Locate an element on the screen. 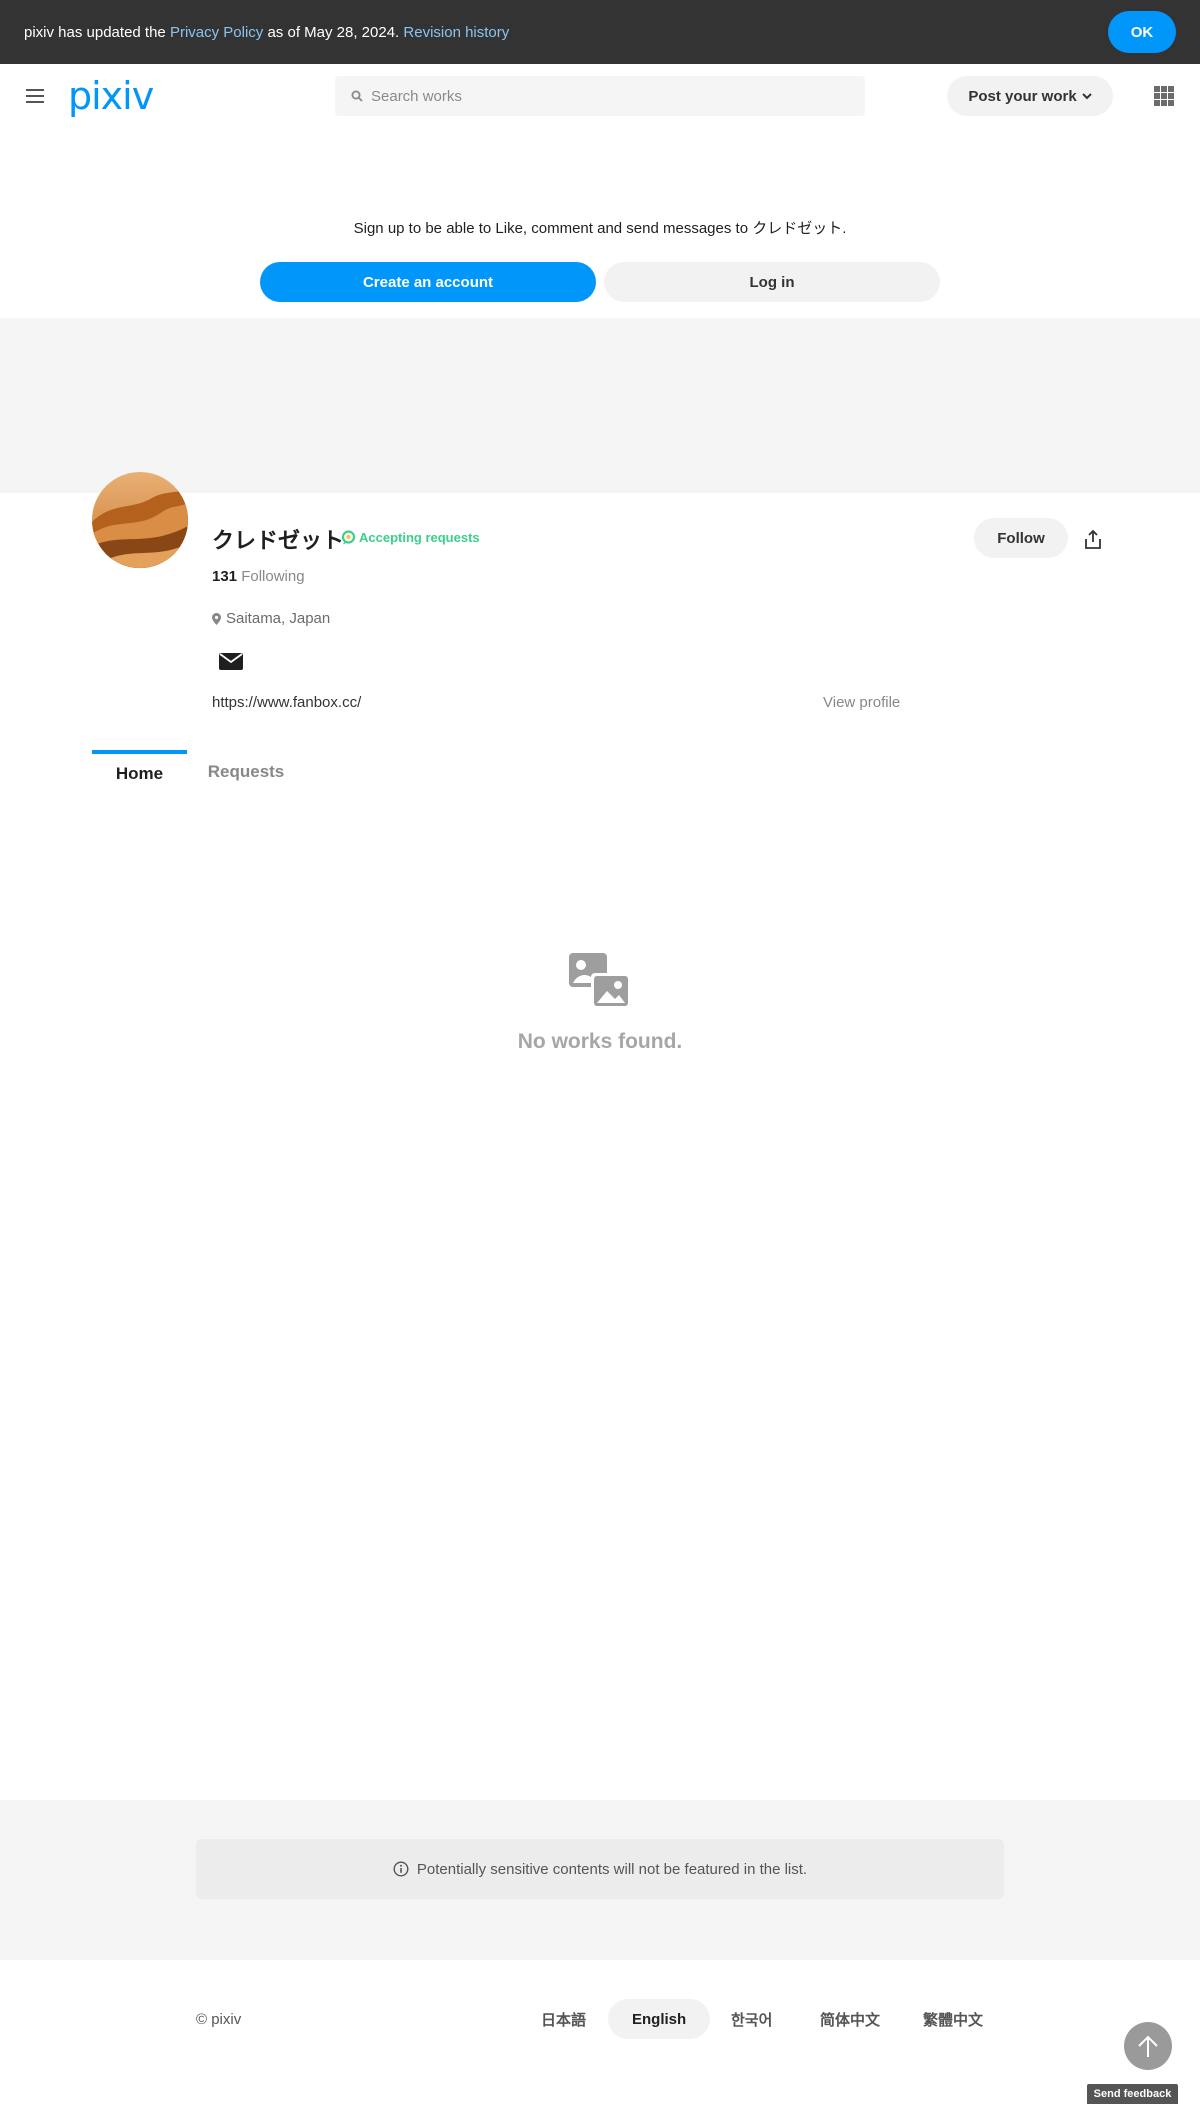  location-text: Saitama, Japan is located at coordinates (278, 618).